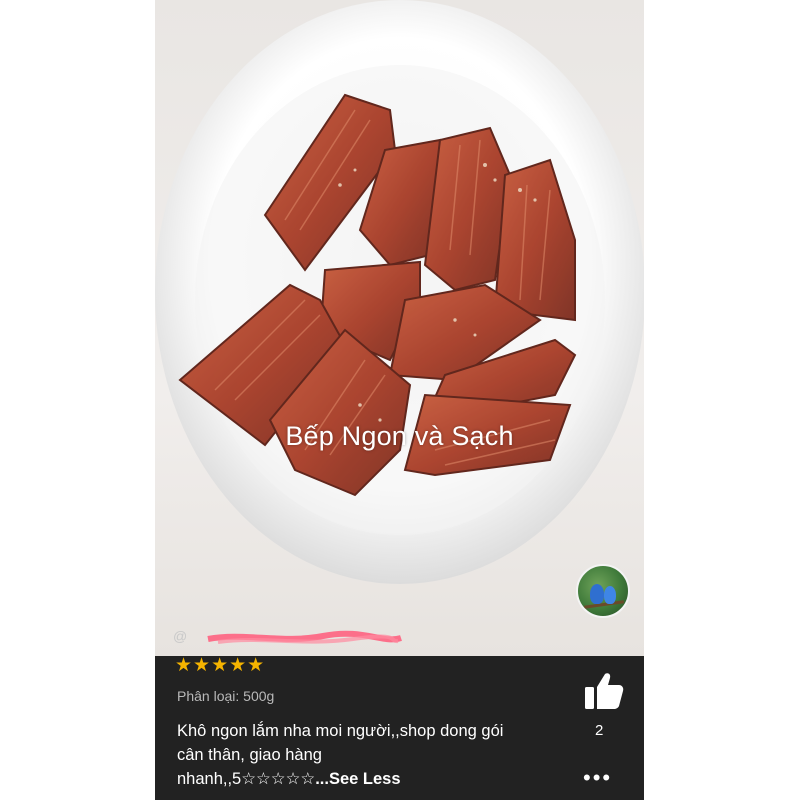 The image size is (800, 800). Describe the element at coordinates (226, 696) in the screenshot. I see `variant-label: Phân loại: 500g` at that location.